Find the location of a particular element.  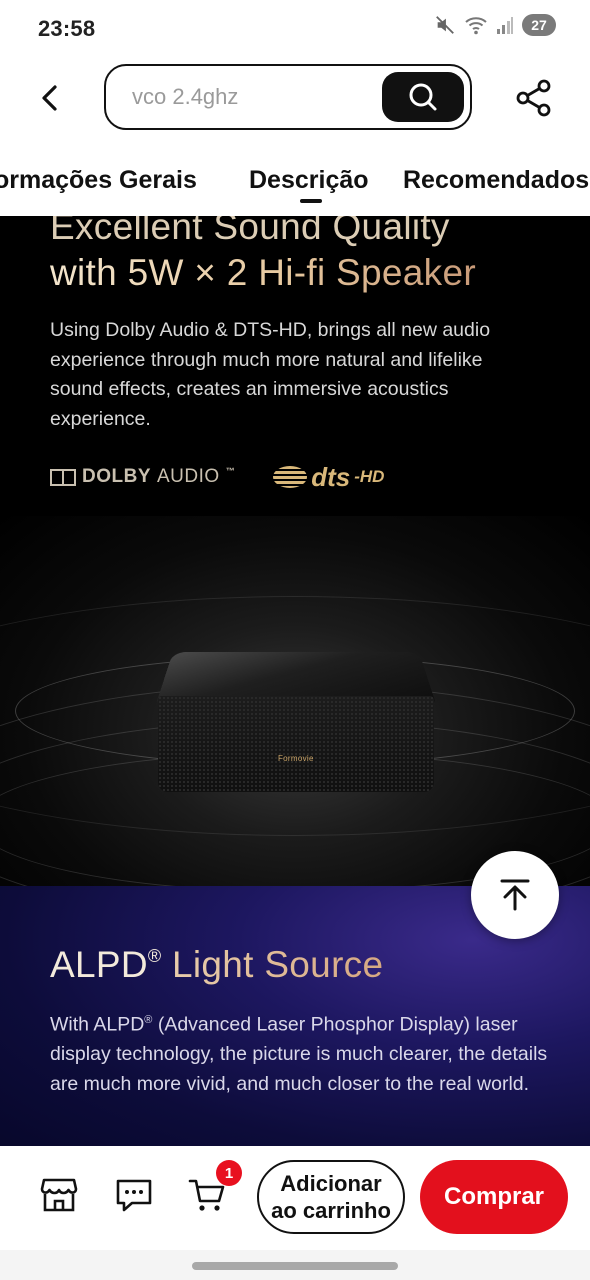

store-icon is located at coordinates (59, 1195).